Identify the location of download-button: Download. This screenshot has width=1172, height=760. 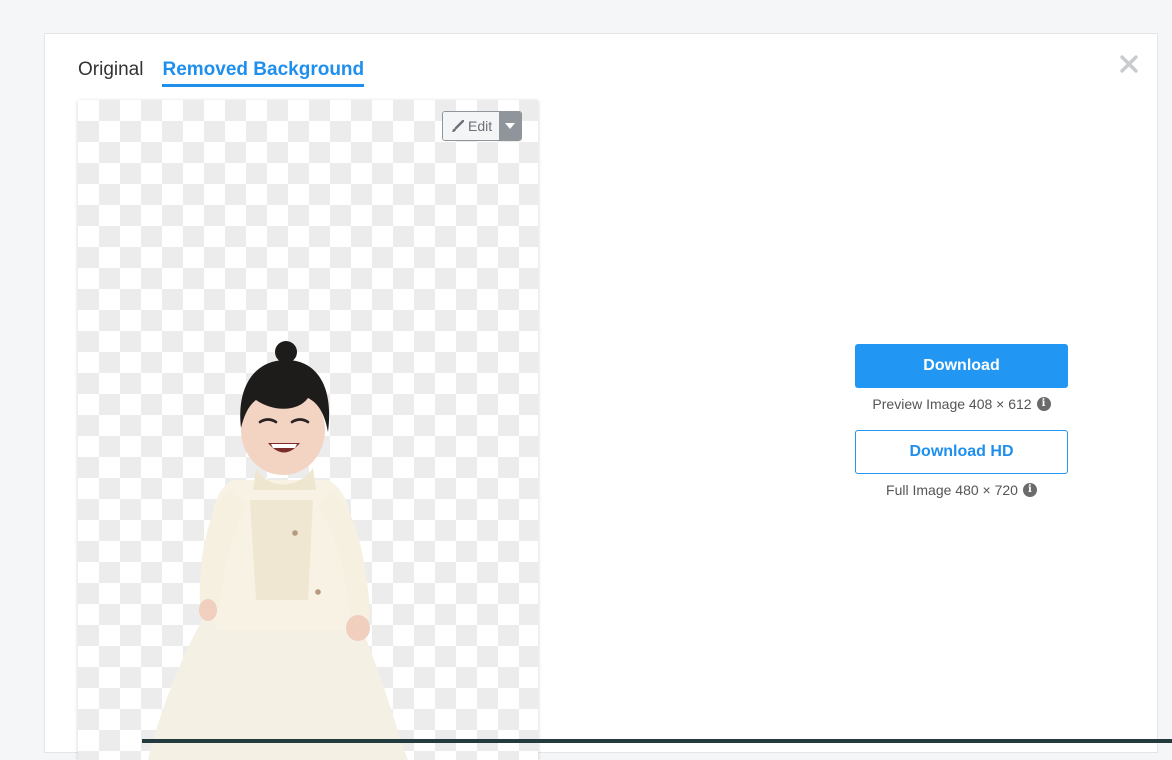
(961, 366).